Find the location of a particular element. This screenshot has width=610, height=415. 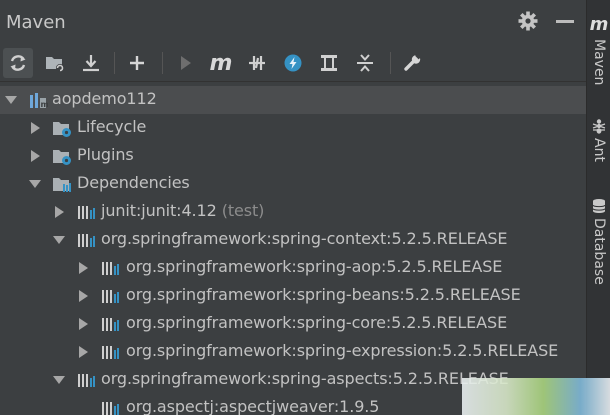

collapse-icon is located at coordinates (365, 63).